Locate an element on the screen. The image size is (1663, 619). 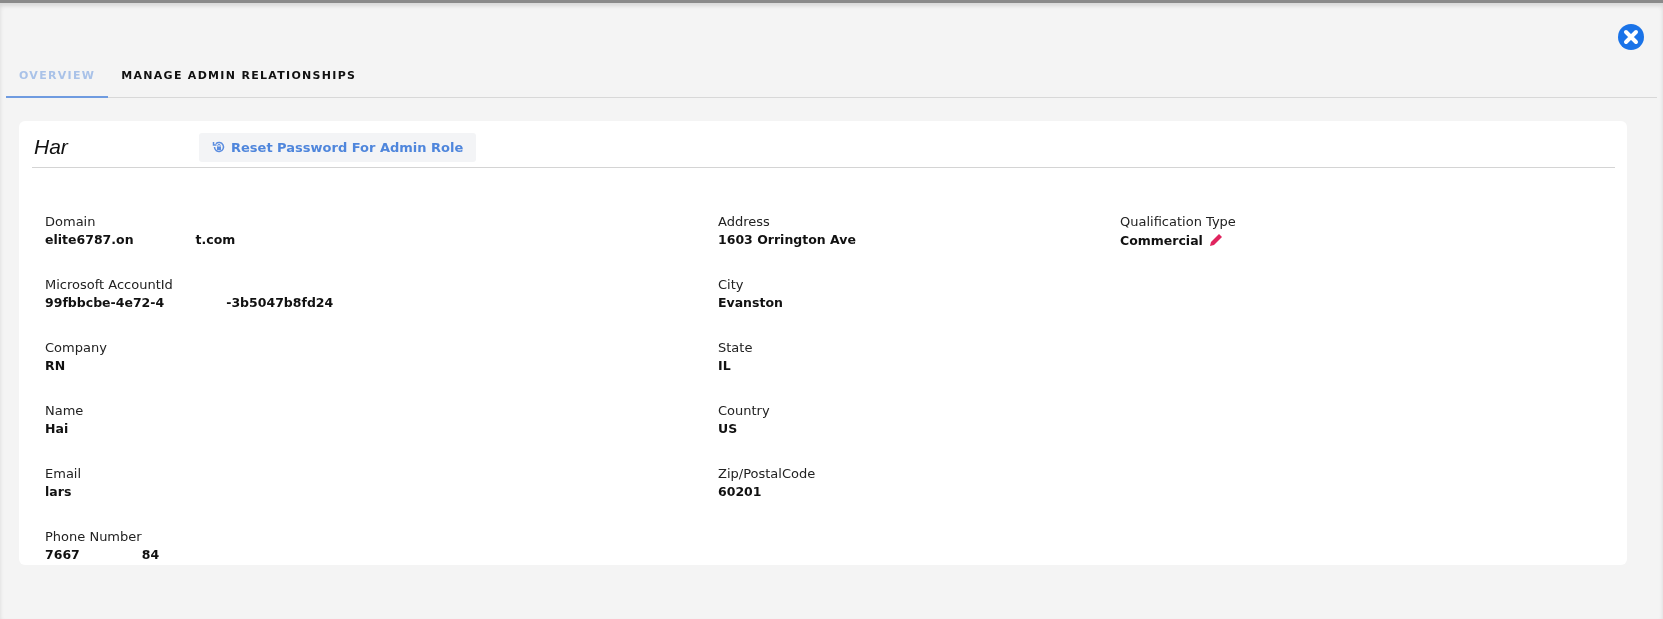
field-value: -3b5047b8fd24 is located at coordinates (280, 302).